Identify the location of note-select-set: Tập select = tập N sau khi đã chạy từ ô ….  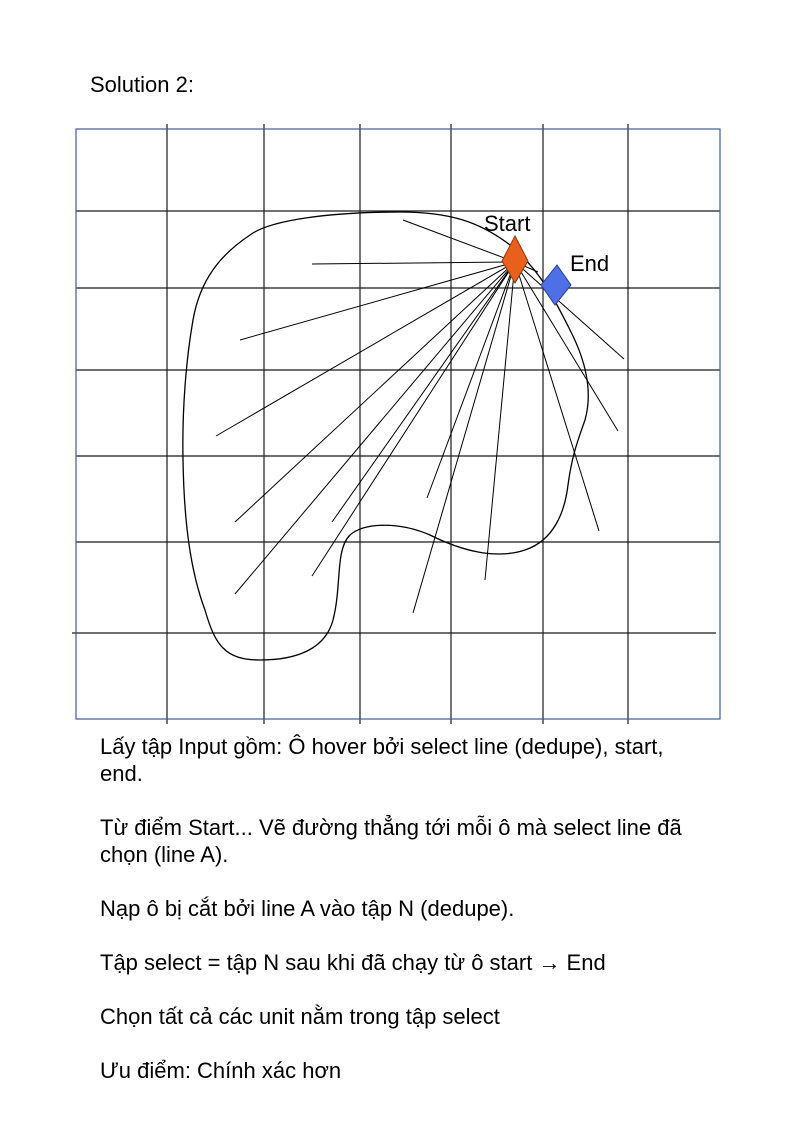
(353, 962).